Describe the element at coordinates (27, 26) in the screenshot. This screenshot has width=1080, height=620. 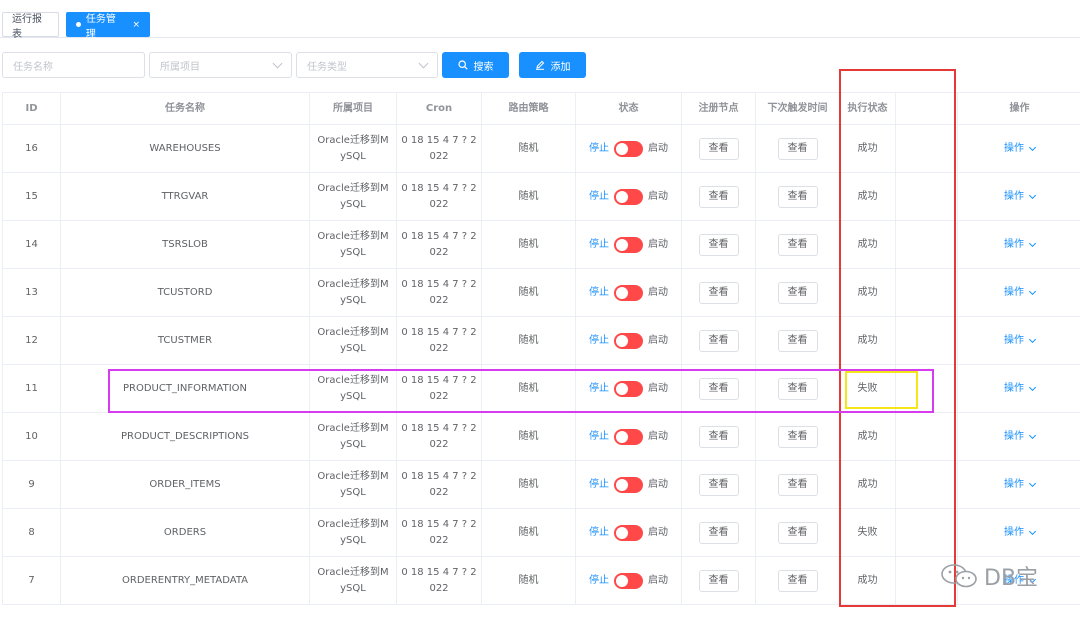
I see `tab-label: 运行报表` at that location.